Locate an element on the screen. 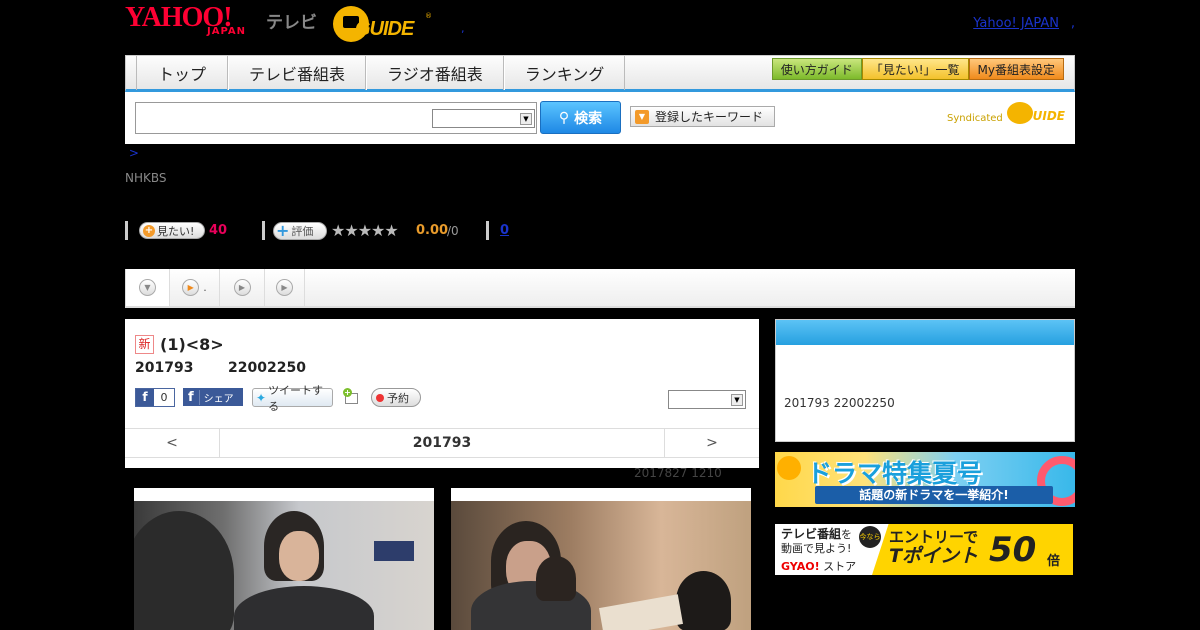  gyao-logo: GYAO! ストア is located at coordinates (819, 566).